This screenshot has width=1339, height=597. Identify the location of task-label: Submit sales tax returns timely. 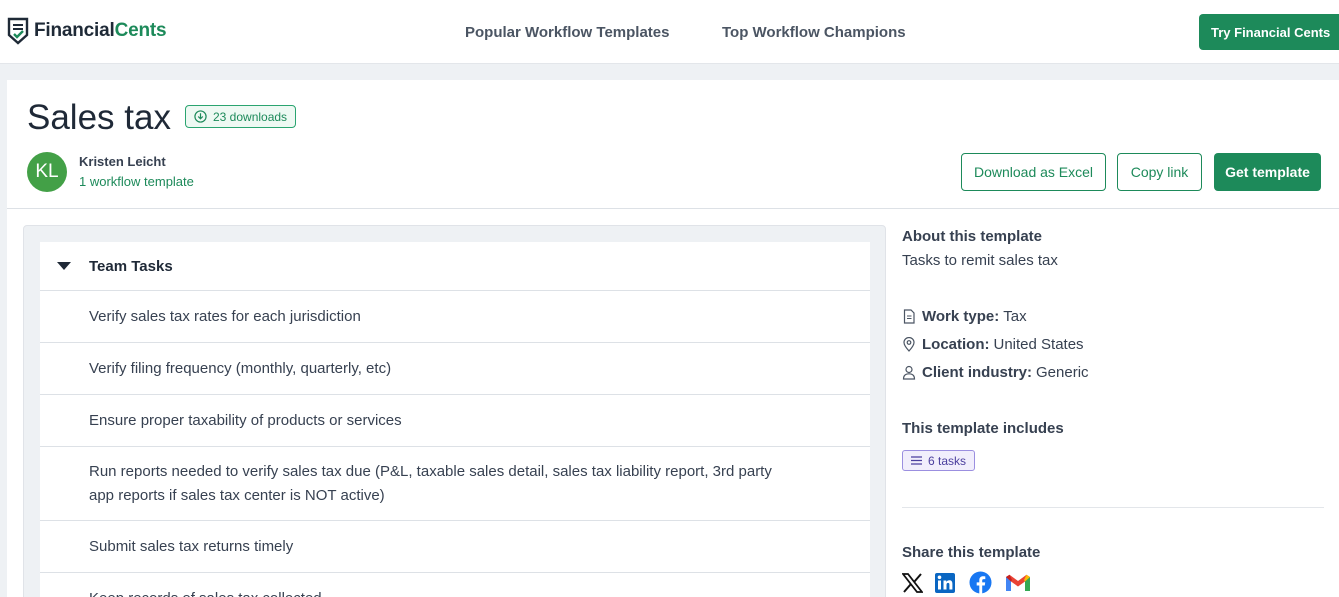
(191, 546).